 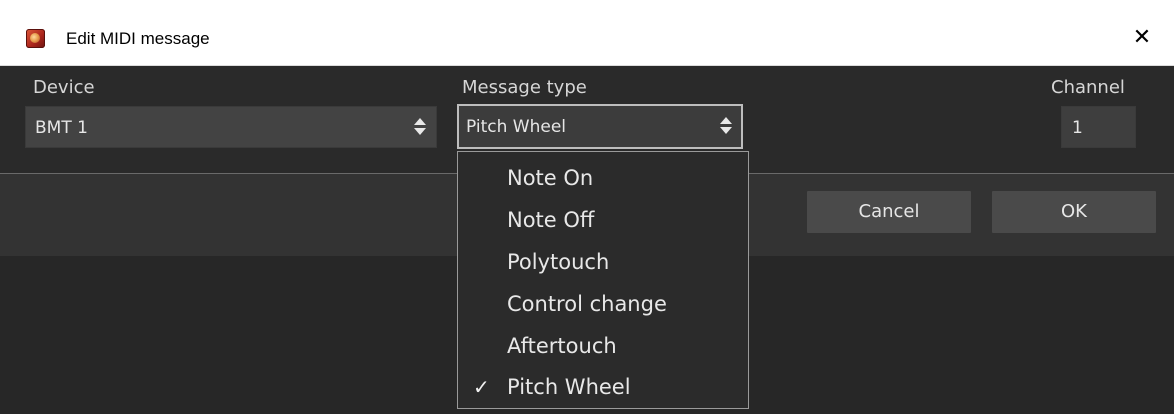 What do you see at coordinates (603, 220) in the screenshot?
I see `dropdown-item-note-off: Note Off` at bounding box center [603, 220].